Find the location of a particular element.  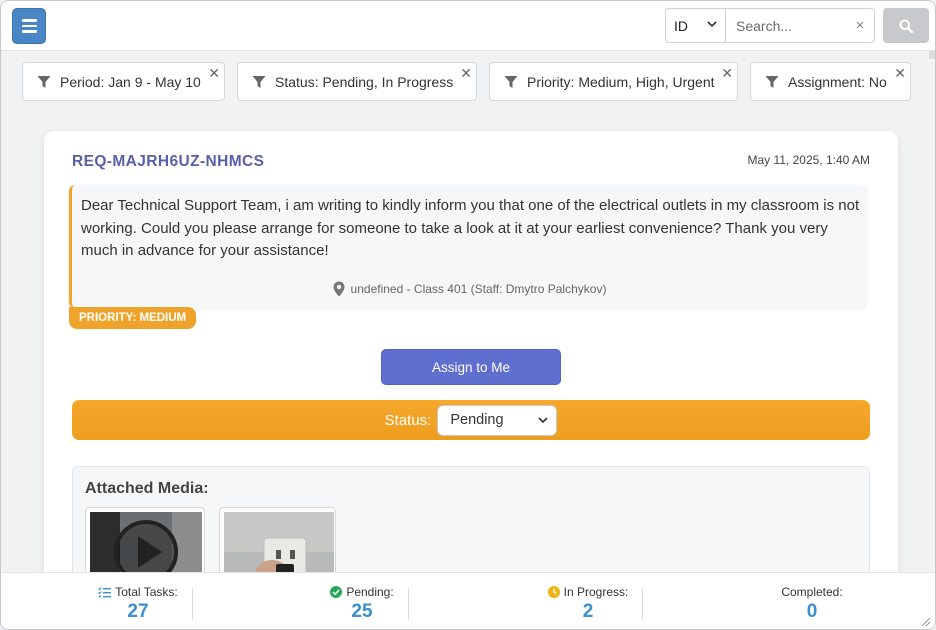

assign-to-me-button: Assign to Me is located at coordinates (471, 367).